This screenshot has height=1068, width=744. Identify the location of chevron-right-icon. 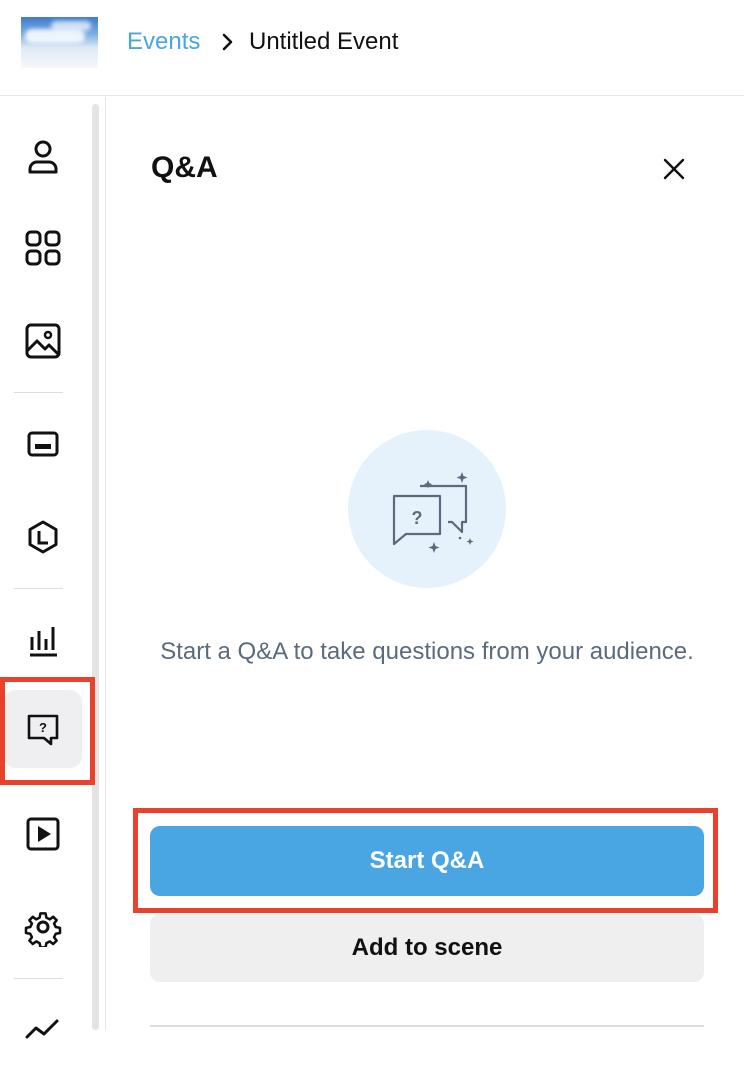
(227, 42).